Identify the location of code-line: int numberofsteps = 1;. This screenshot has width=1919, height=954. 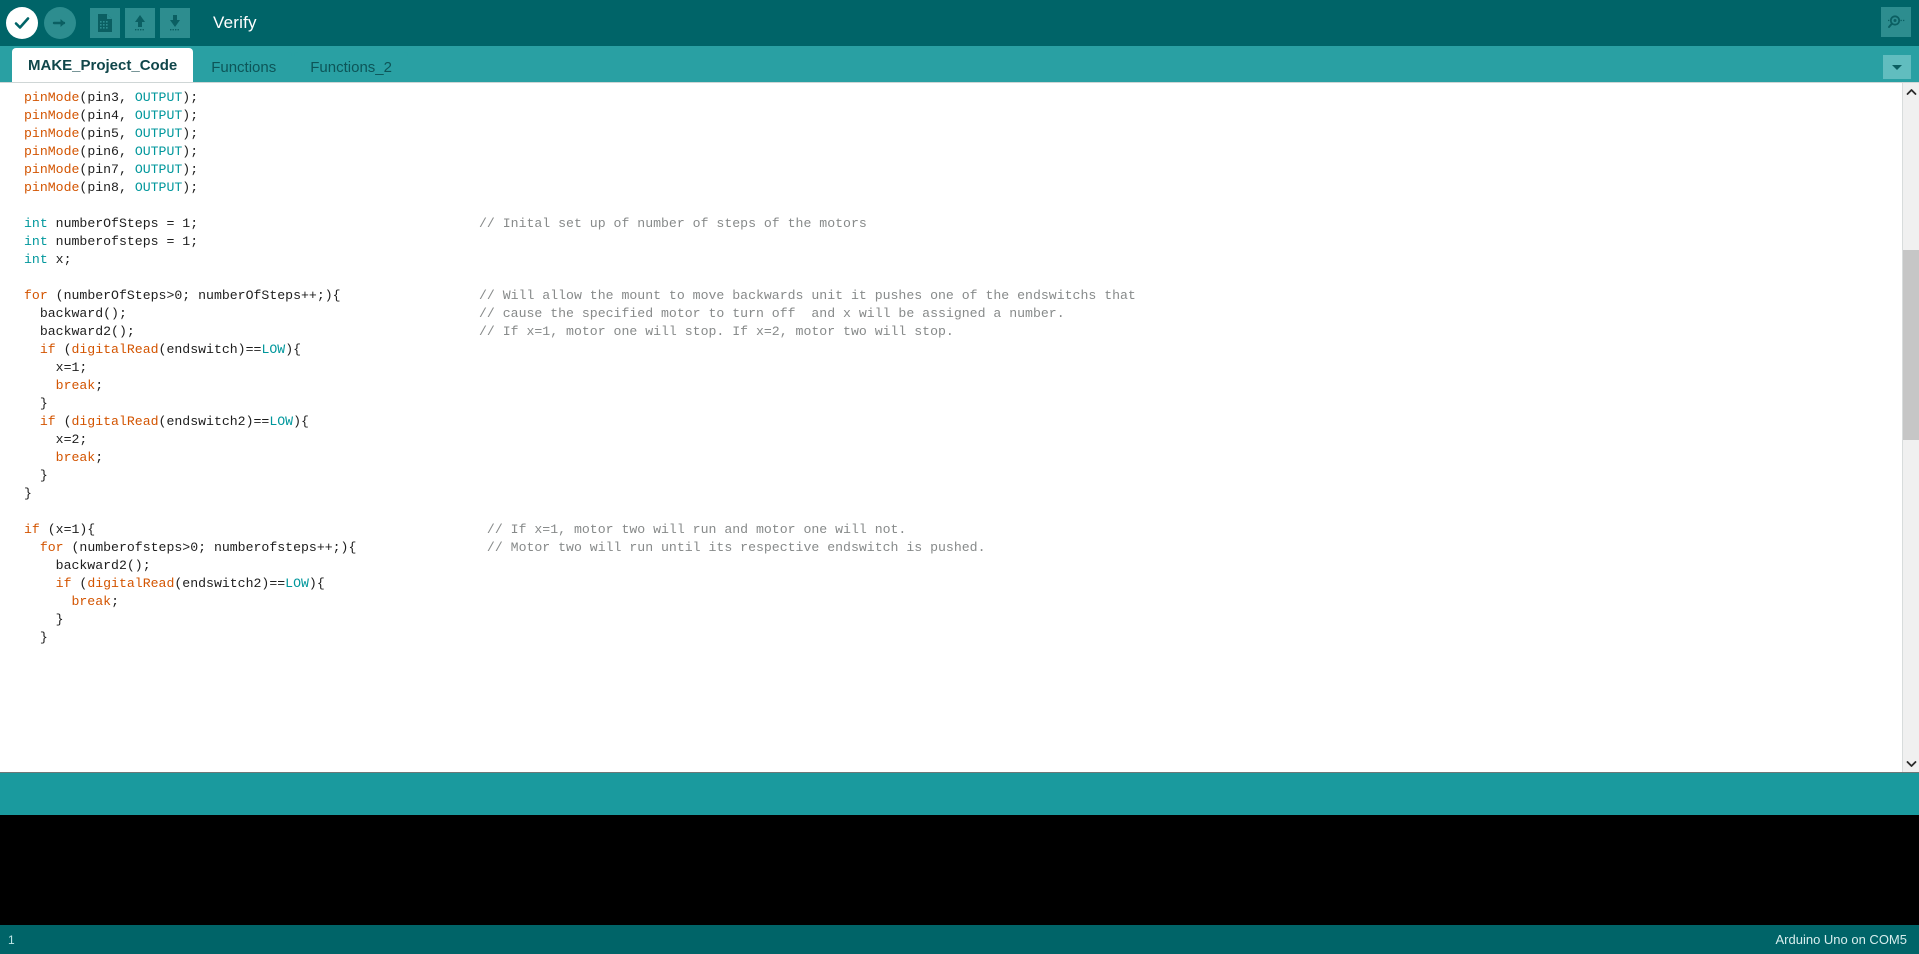
(963, 242).